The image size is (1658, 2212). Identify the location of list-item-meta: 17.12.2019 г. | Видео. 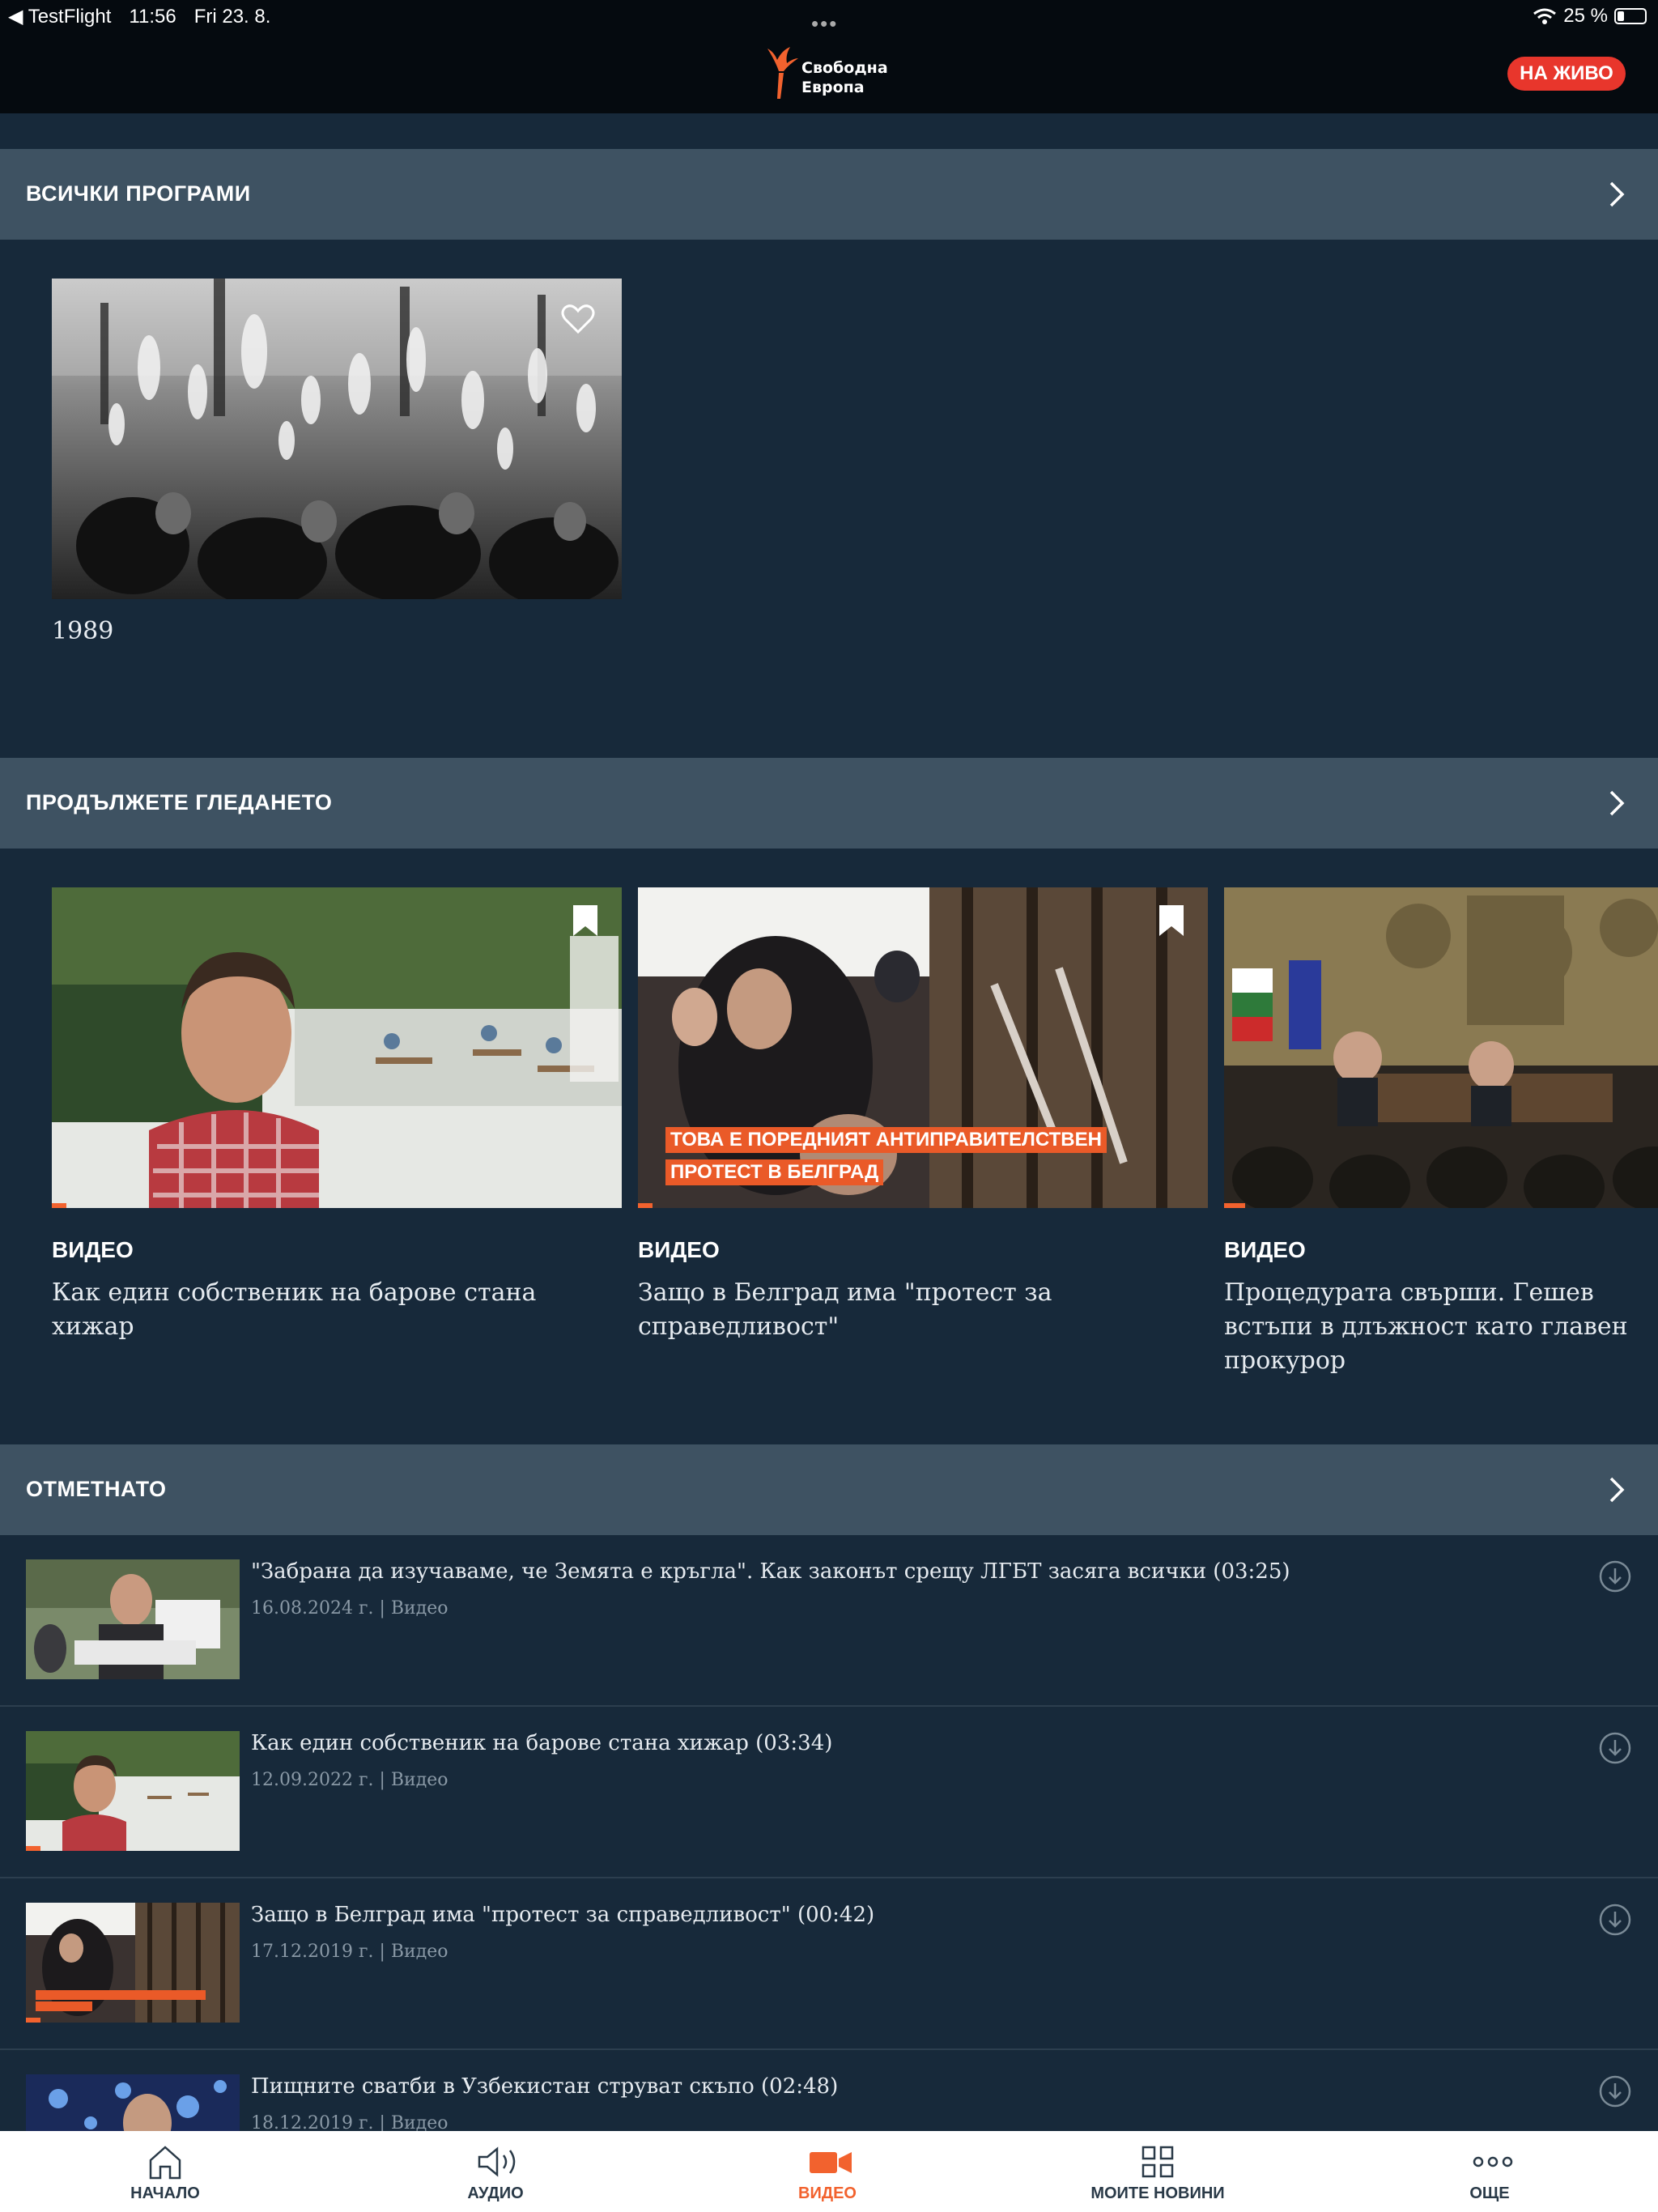
(350, 1952).